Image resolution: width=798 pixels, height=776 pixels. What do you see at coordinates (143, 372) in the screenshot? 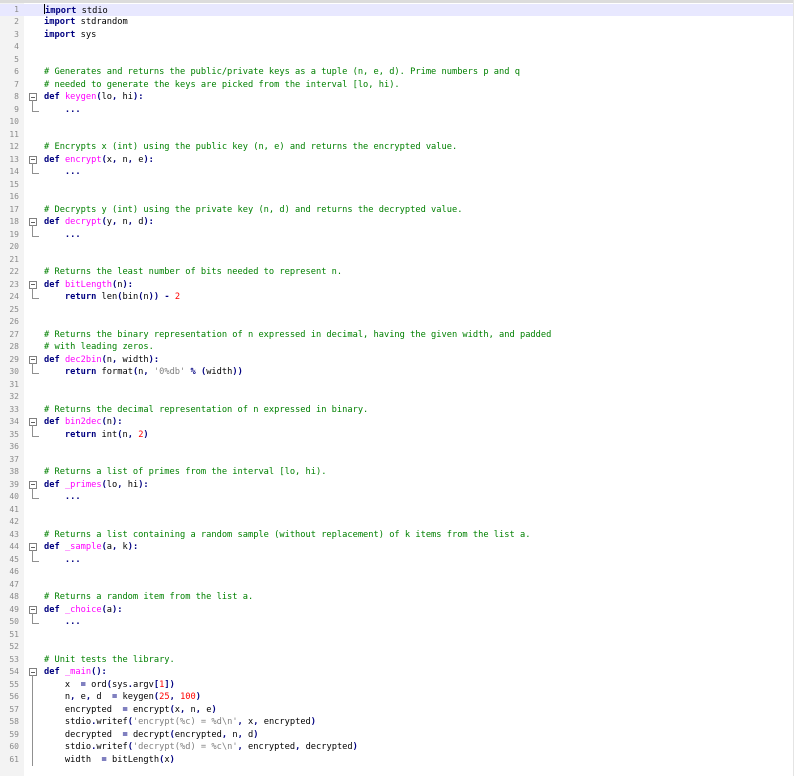
I see `code-text: return format(n, '0%db' % (width))` at bounding box center [143, 372].